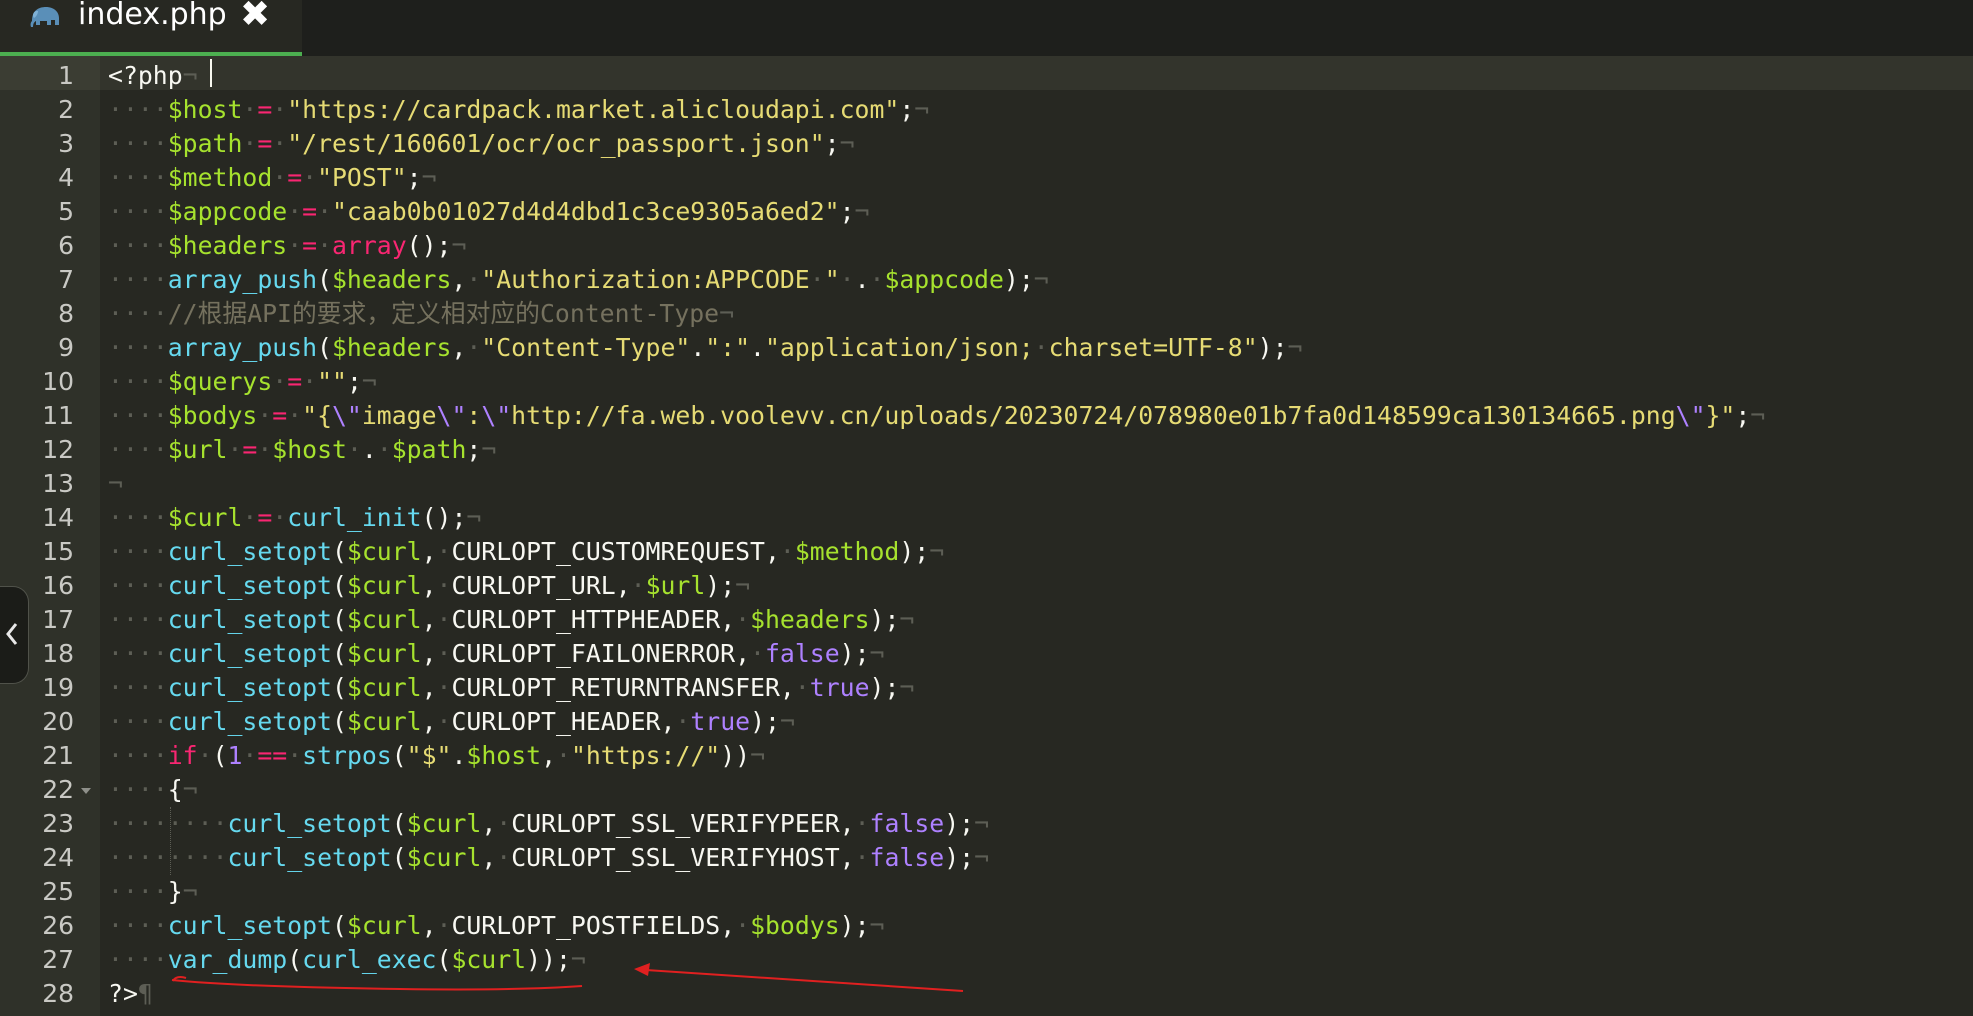 The width and height of the screenshot is (1973, 1016). What do you see at coordinates (377, 985) in the screenshot?
I see `red-underline-annotation` at bounding box center [377, 985].